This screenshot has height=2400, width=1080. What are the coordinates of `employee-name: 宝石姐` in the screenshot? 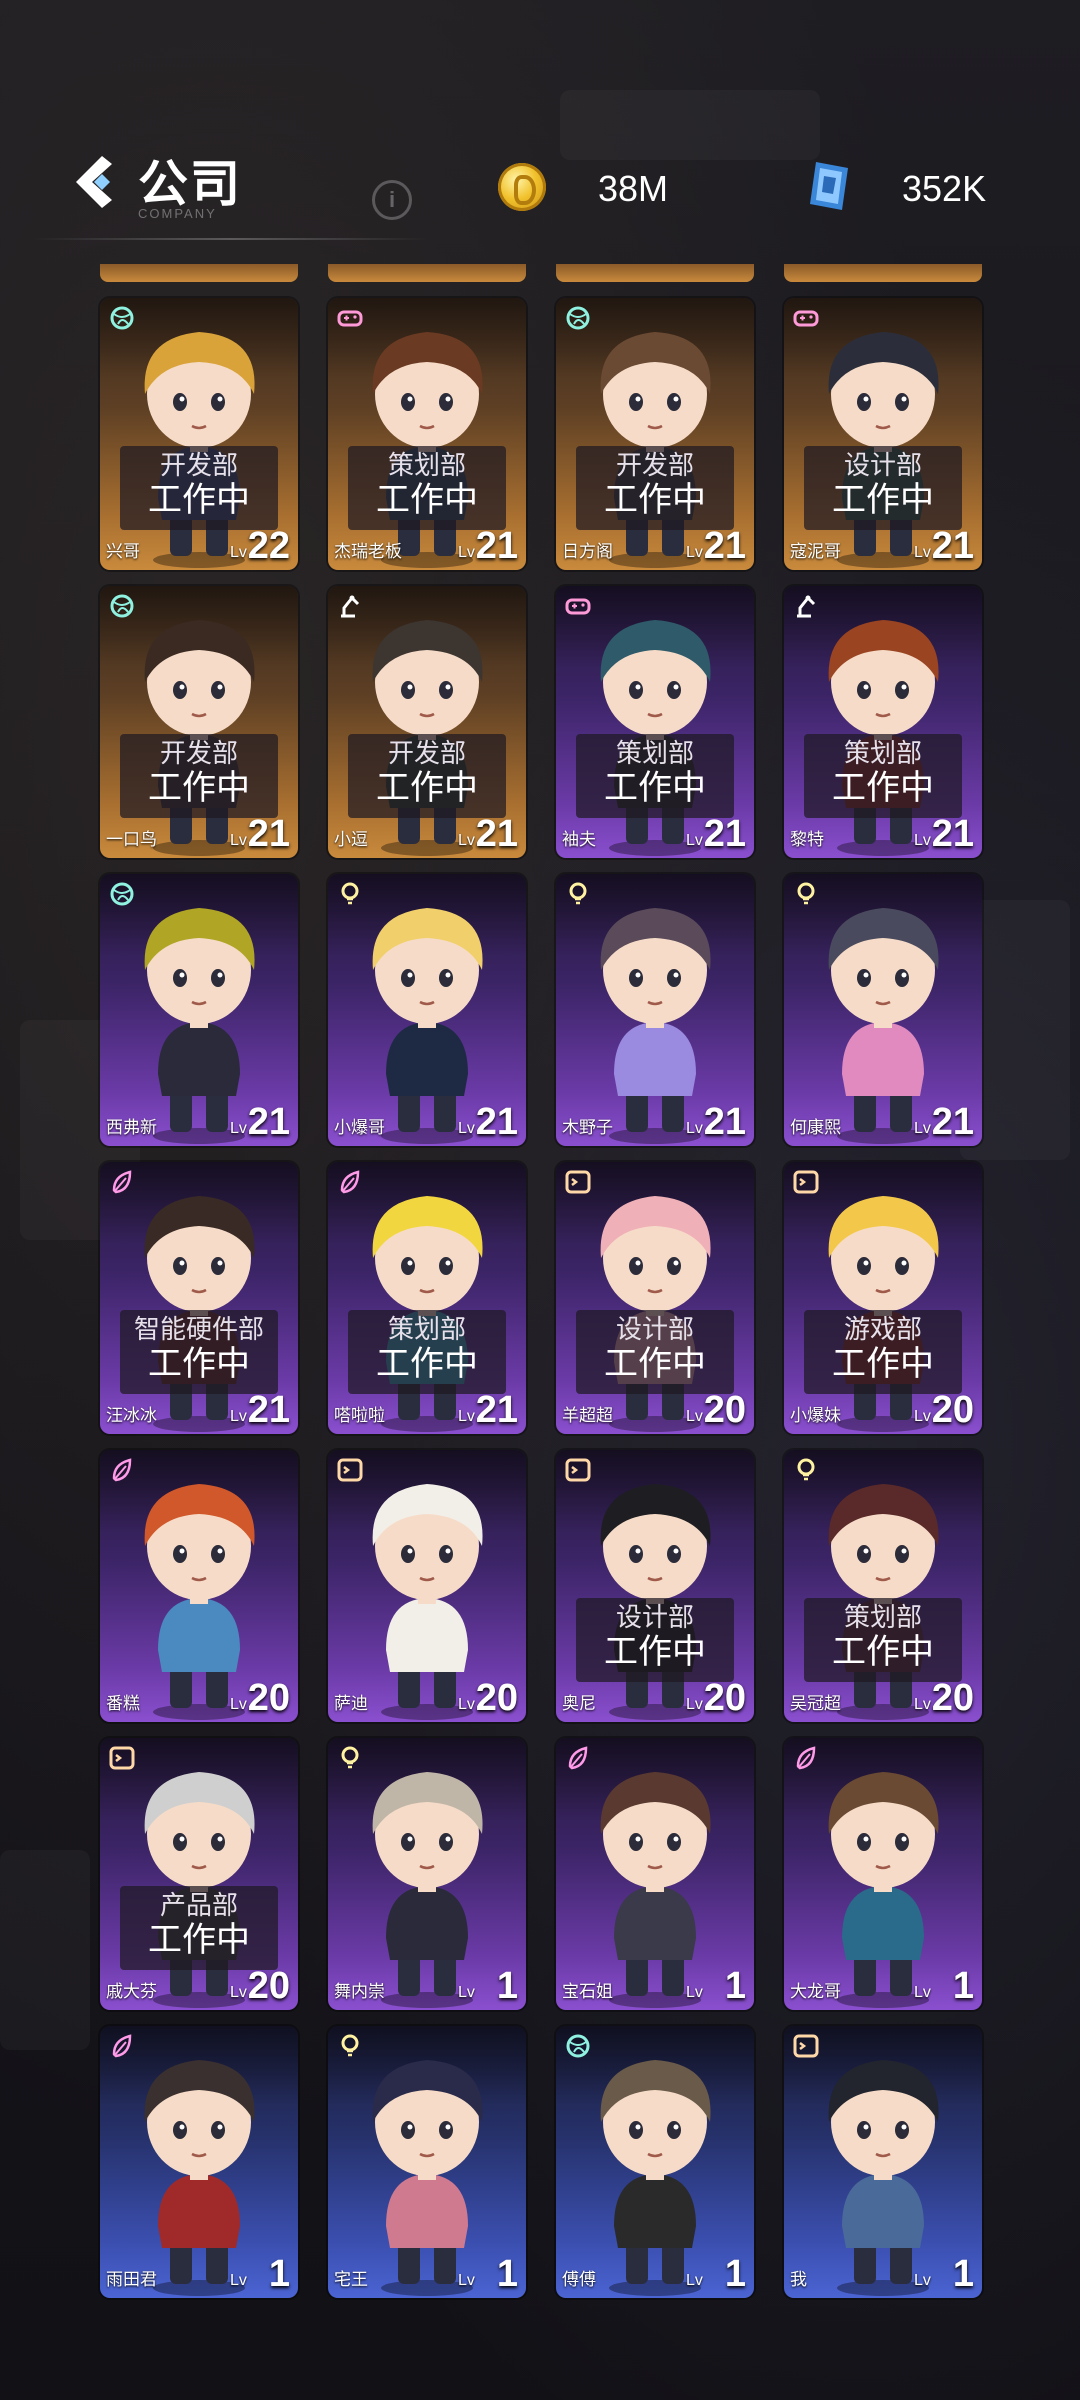 It's located at (587, 1991).